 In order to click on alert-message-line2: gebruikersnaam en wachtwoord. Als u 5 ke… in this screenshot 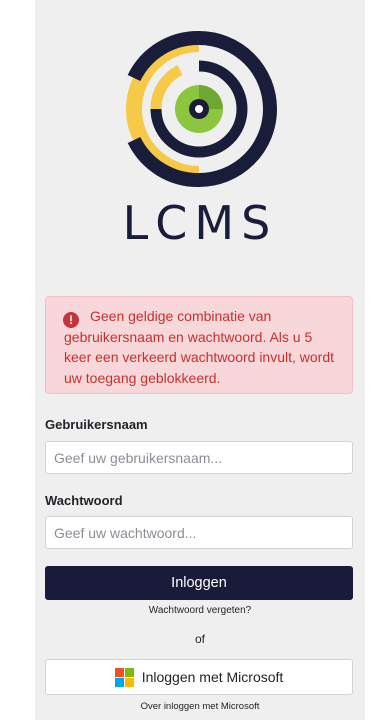, I will do `click(199, 357)`.